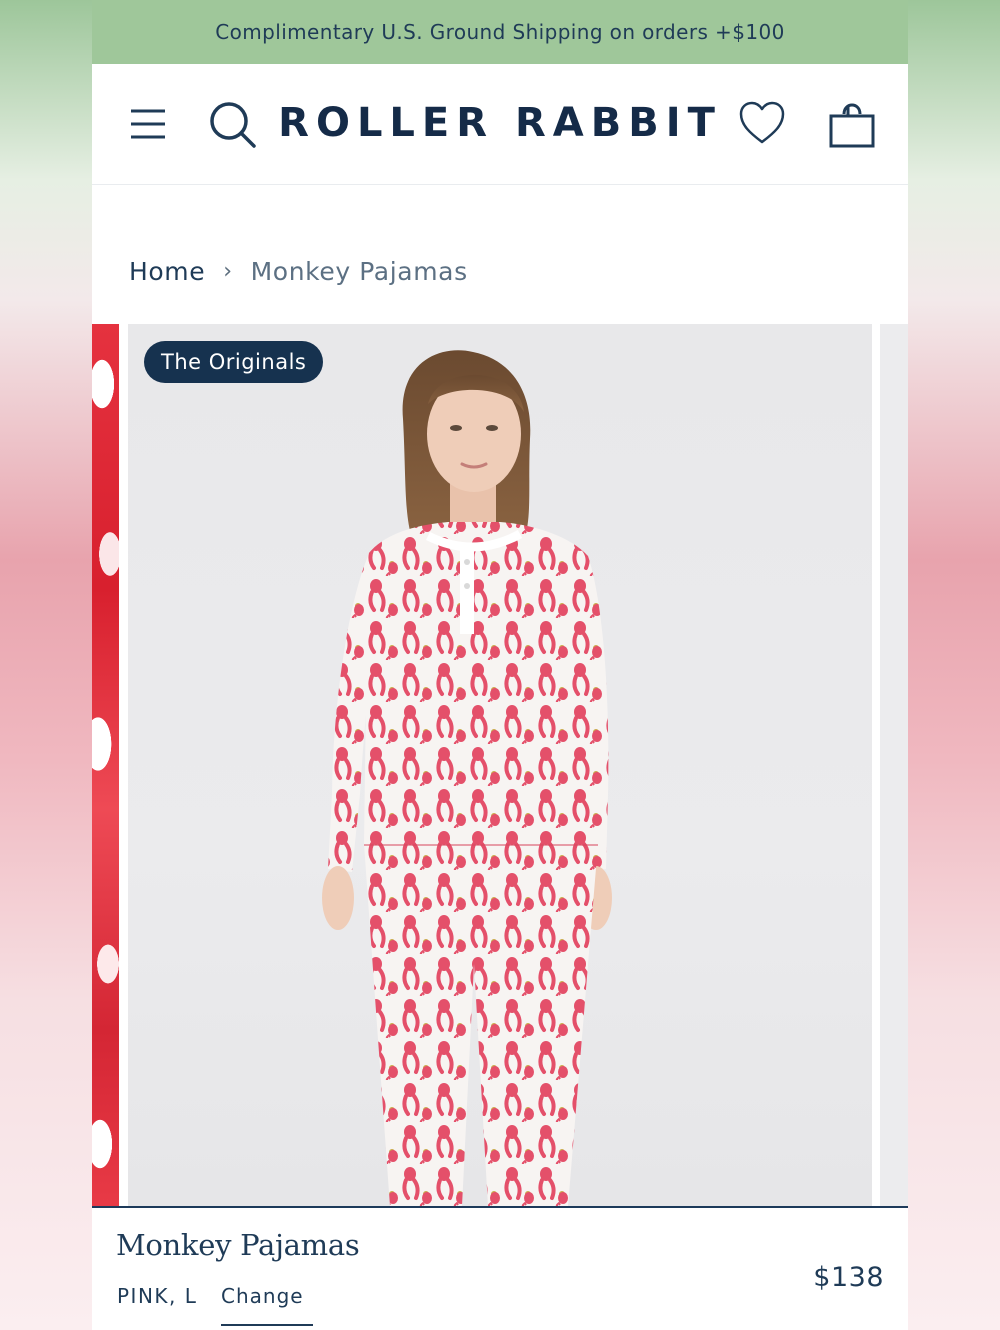  What do you see at coordinates (894, 765) in the screenshot?
I see `next-product-image` at bounding box center [894, 765].